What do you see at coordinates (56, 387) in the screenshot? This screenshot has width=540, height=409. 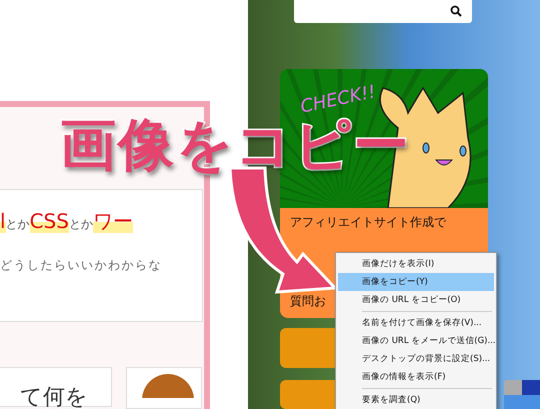 I see `speech-bubble: て何を` at bounding box center [56, 387].